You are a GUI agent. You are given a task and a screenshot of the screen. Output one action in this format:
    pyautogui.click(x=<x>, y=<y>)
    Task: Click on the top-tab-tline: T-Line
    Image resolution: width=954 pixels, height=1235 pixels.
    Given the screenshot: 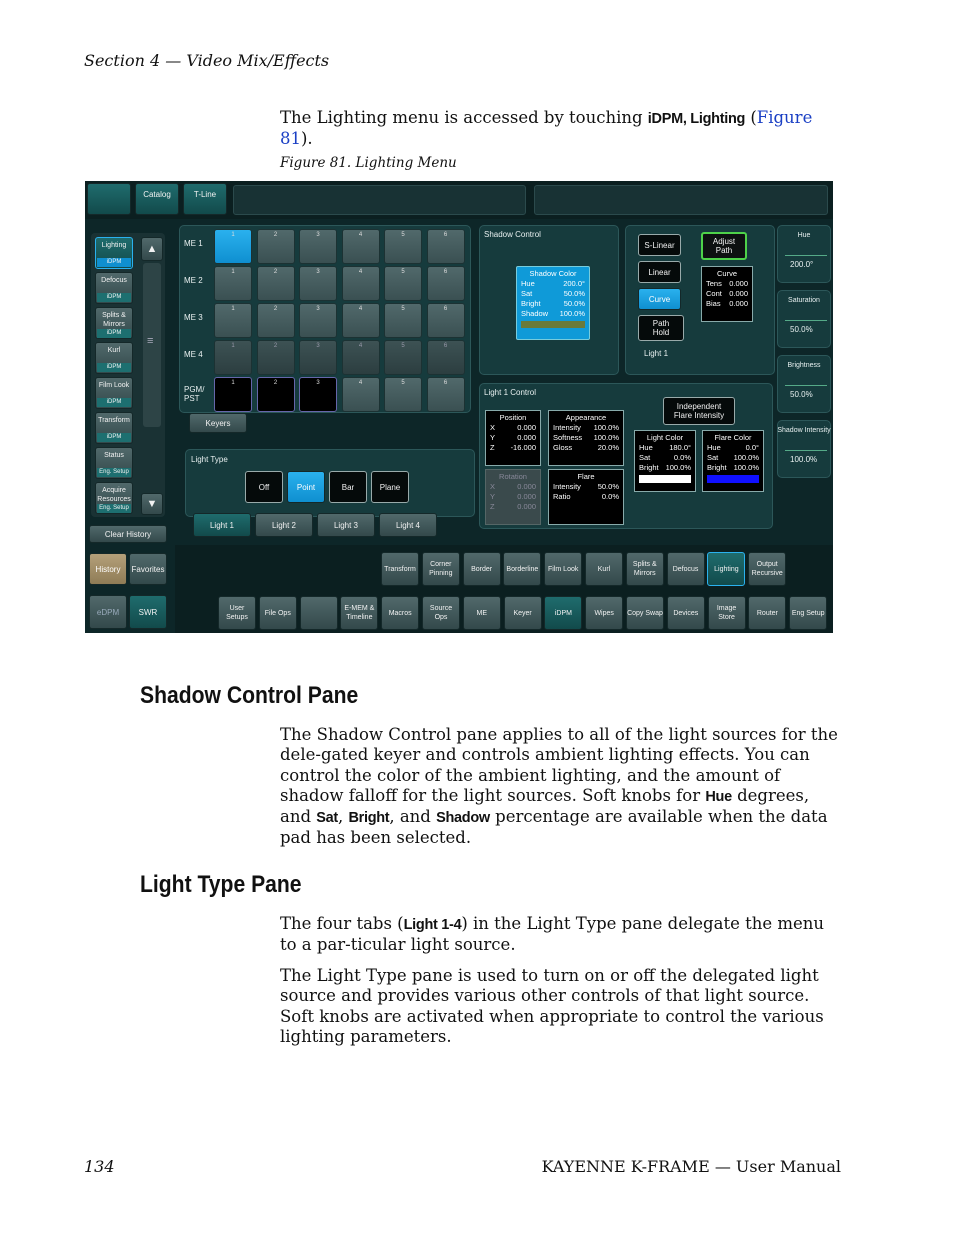 What is the action you would take?
    pyautogui.click(x=205, y=199)
    